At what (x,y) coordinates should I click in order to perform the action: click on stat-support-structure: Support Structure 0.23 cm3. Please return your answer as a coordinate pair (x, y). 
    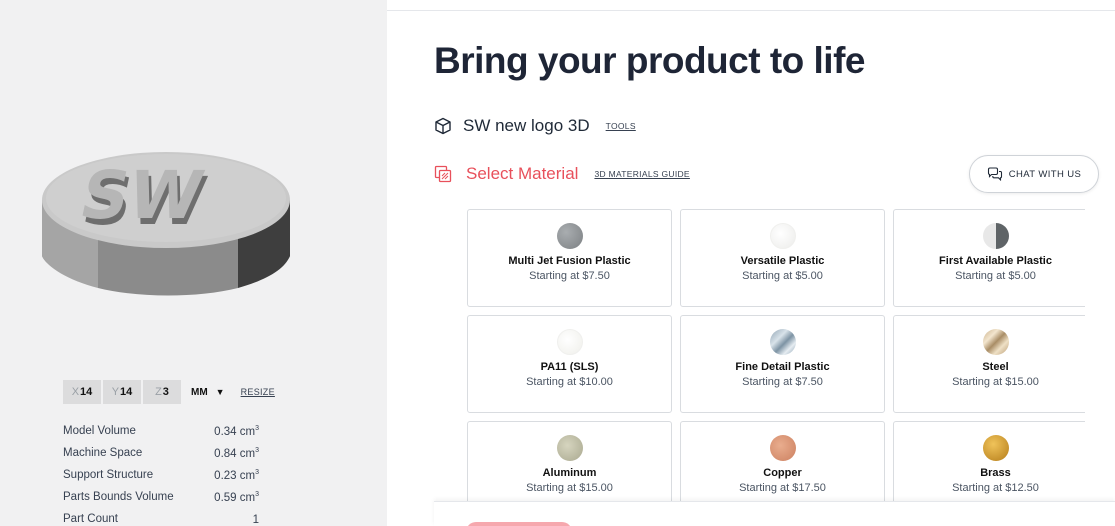
    Looking at the image, I should click on (161, 475).